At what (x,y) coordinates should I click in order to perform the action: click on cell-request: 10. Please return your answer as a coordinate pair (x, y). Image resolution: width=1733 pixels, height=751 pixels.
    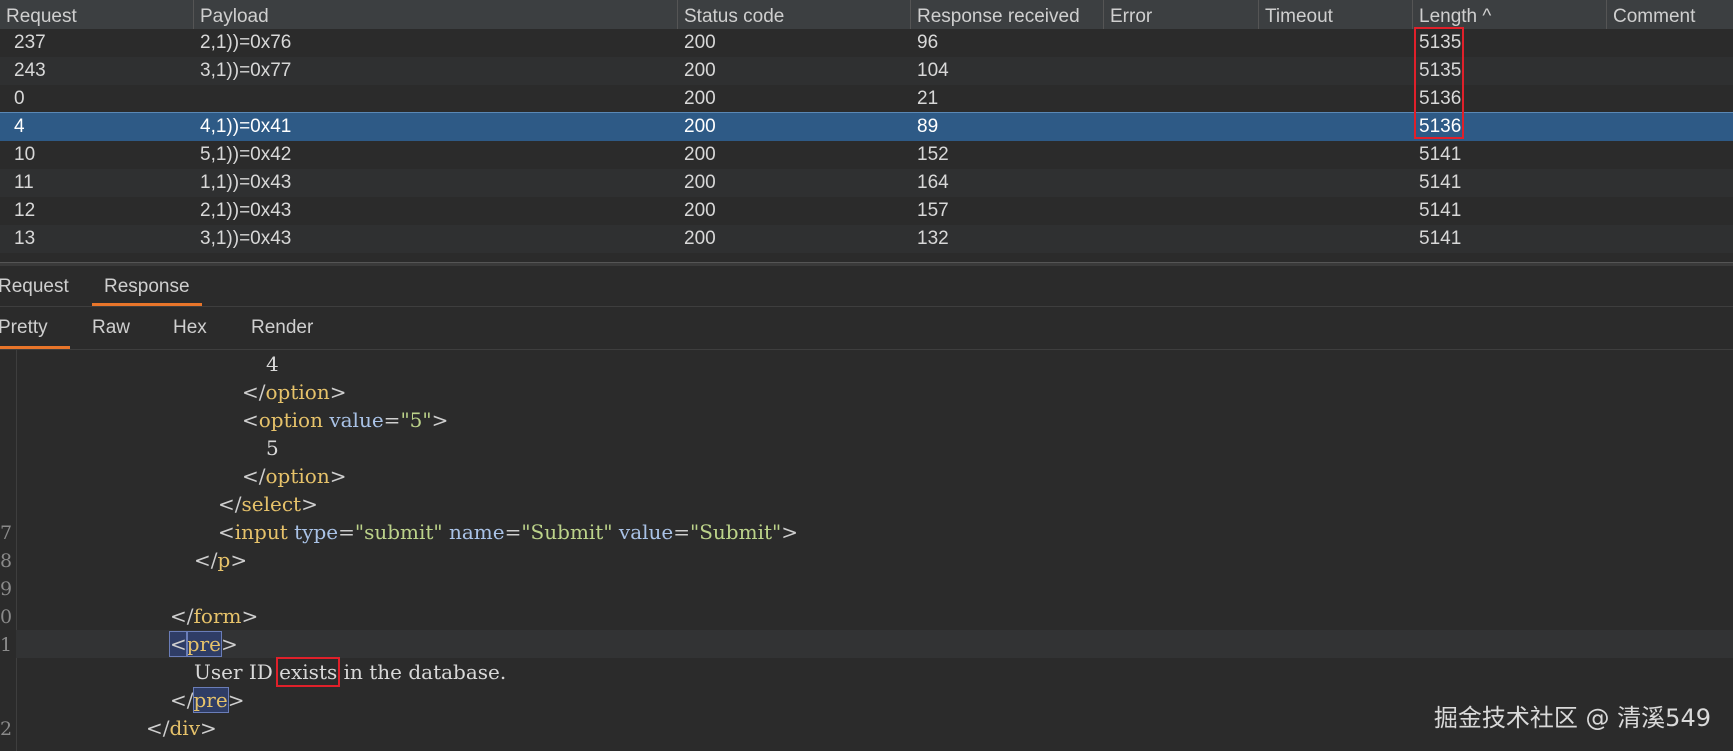
    Looking at the image, I should click on (25, 154).